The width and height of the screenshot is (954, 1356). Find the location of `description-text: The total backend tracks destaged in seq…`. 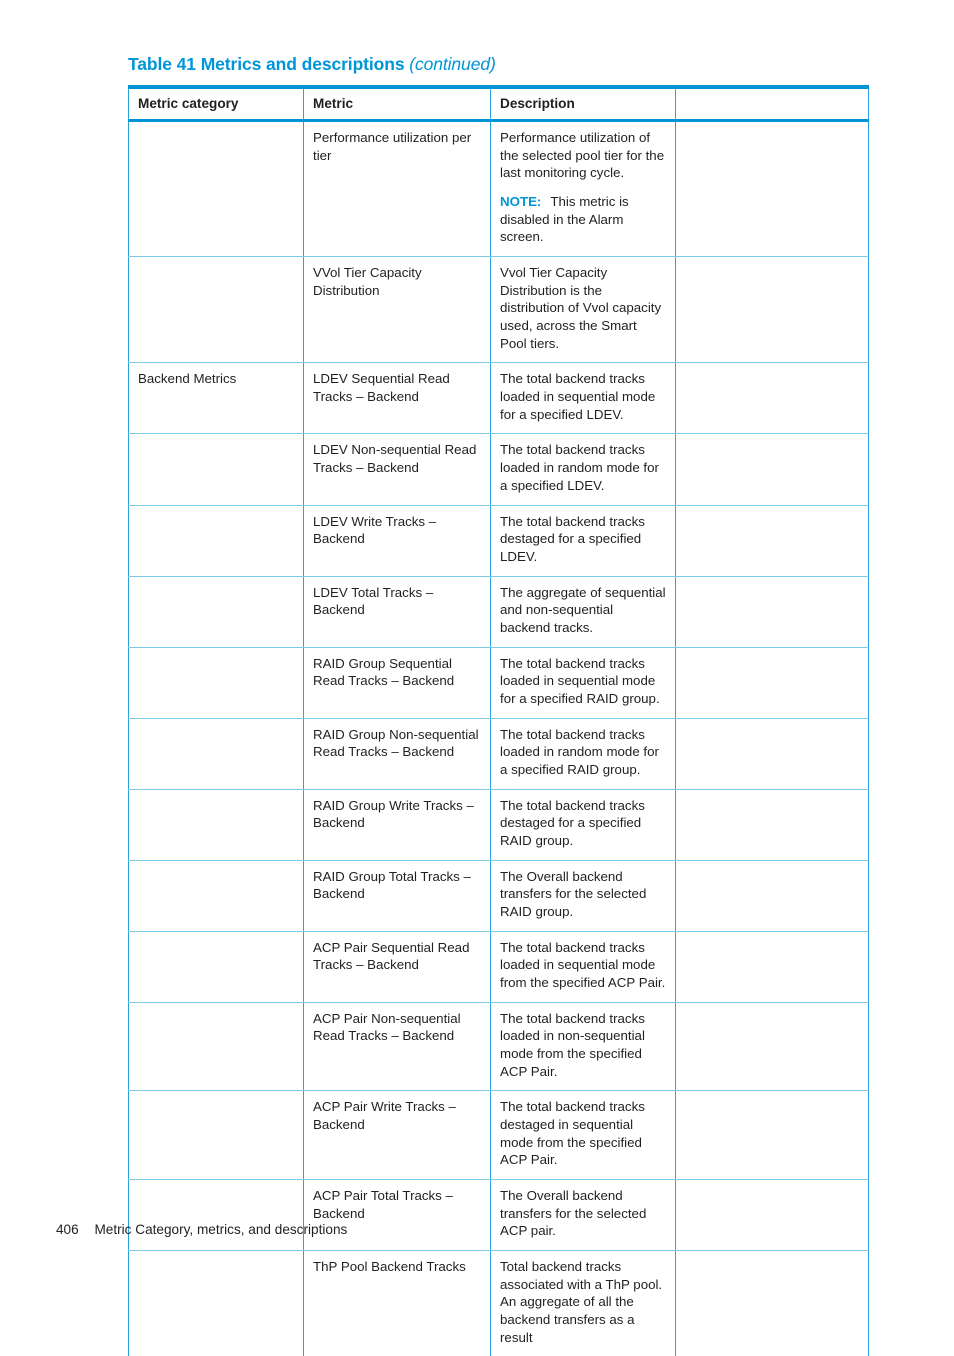

description-text: The total backend tracks destaged in seq… is located at coordinates (583, 1133).